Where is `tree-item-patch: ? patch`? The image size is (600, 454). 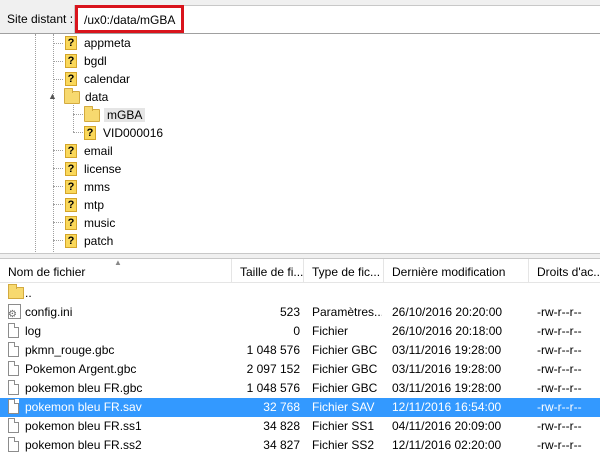
tree-item-patch: ? patch is located at coordinates (89, 241).